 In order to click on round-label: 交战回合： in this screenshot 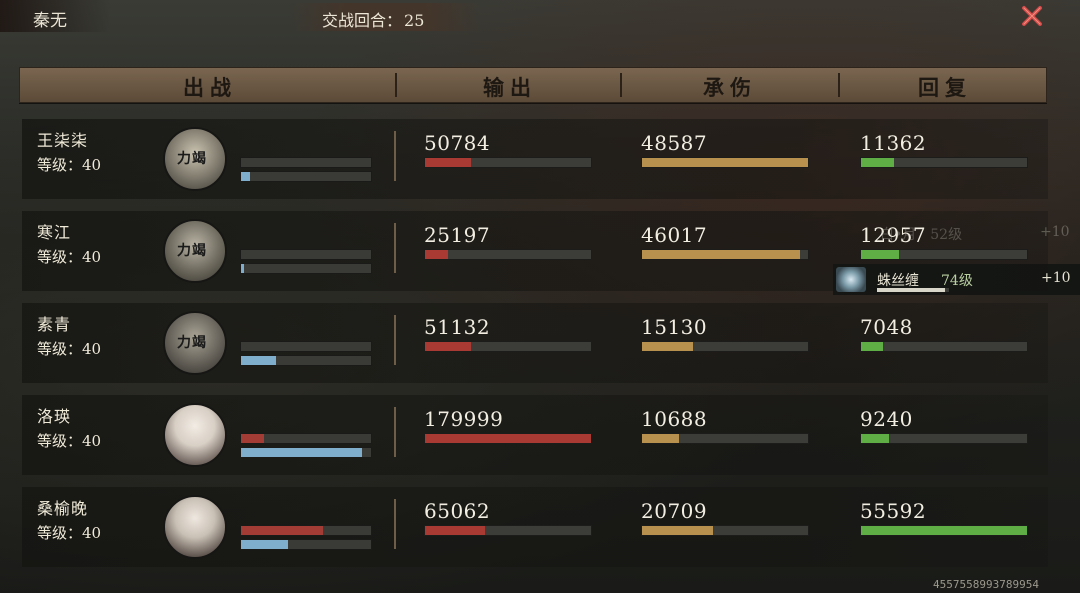, I will do `click(362, 20)`.